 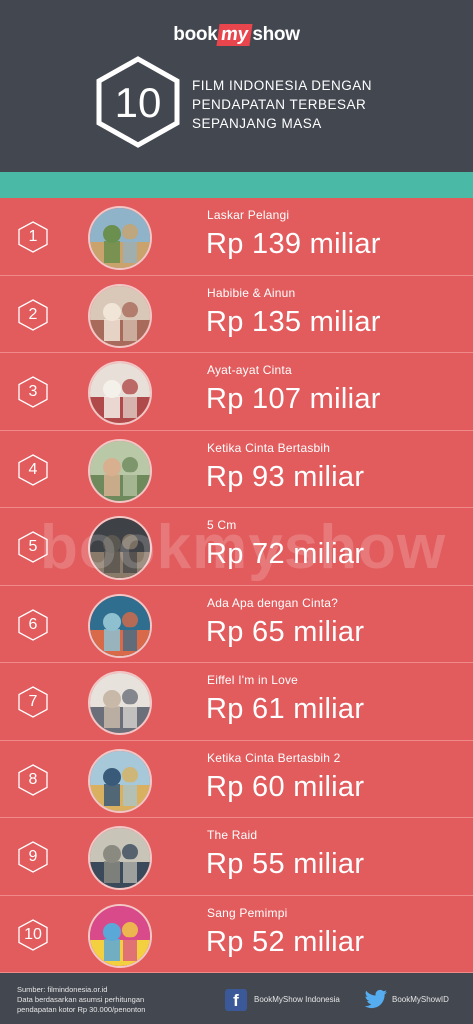 I want to click on rank-number: 5, so click(x=33, y=546).